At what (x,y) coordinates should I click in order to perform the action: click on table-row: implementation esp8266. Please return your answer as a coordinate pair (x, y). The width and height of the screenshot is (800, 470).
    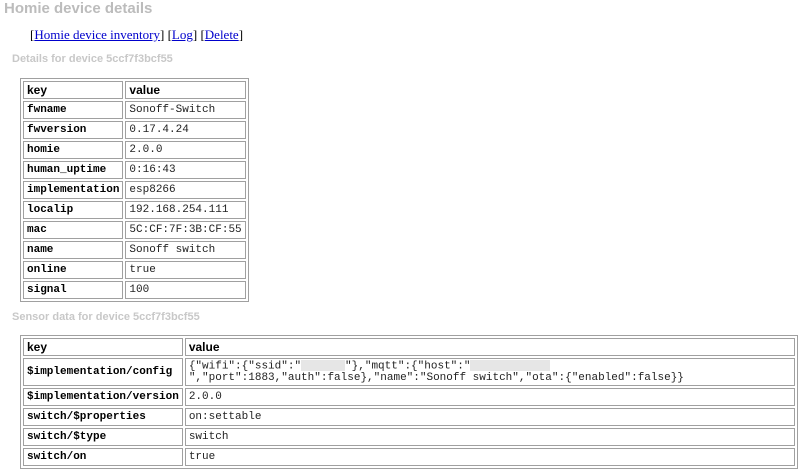
    Looking at the image, I should click on (134, 190).